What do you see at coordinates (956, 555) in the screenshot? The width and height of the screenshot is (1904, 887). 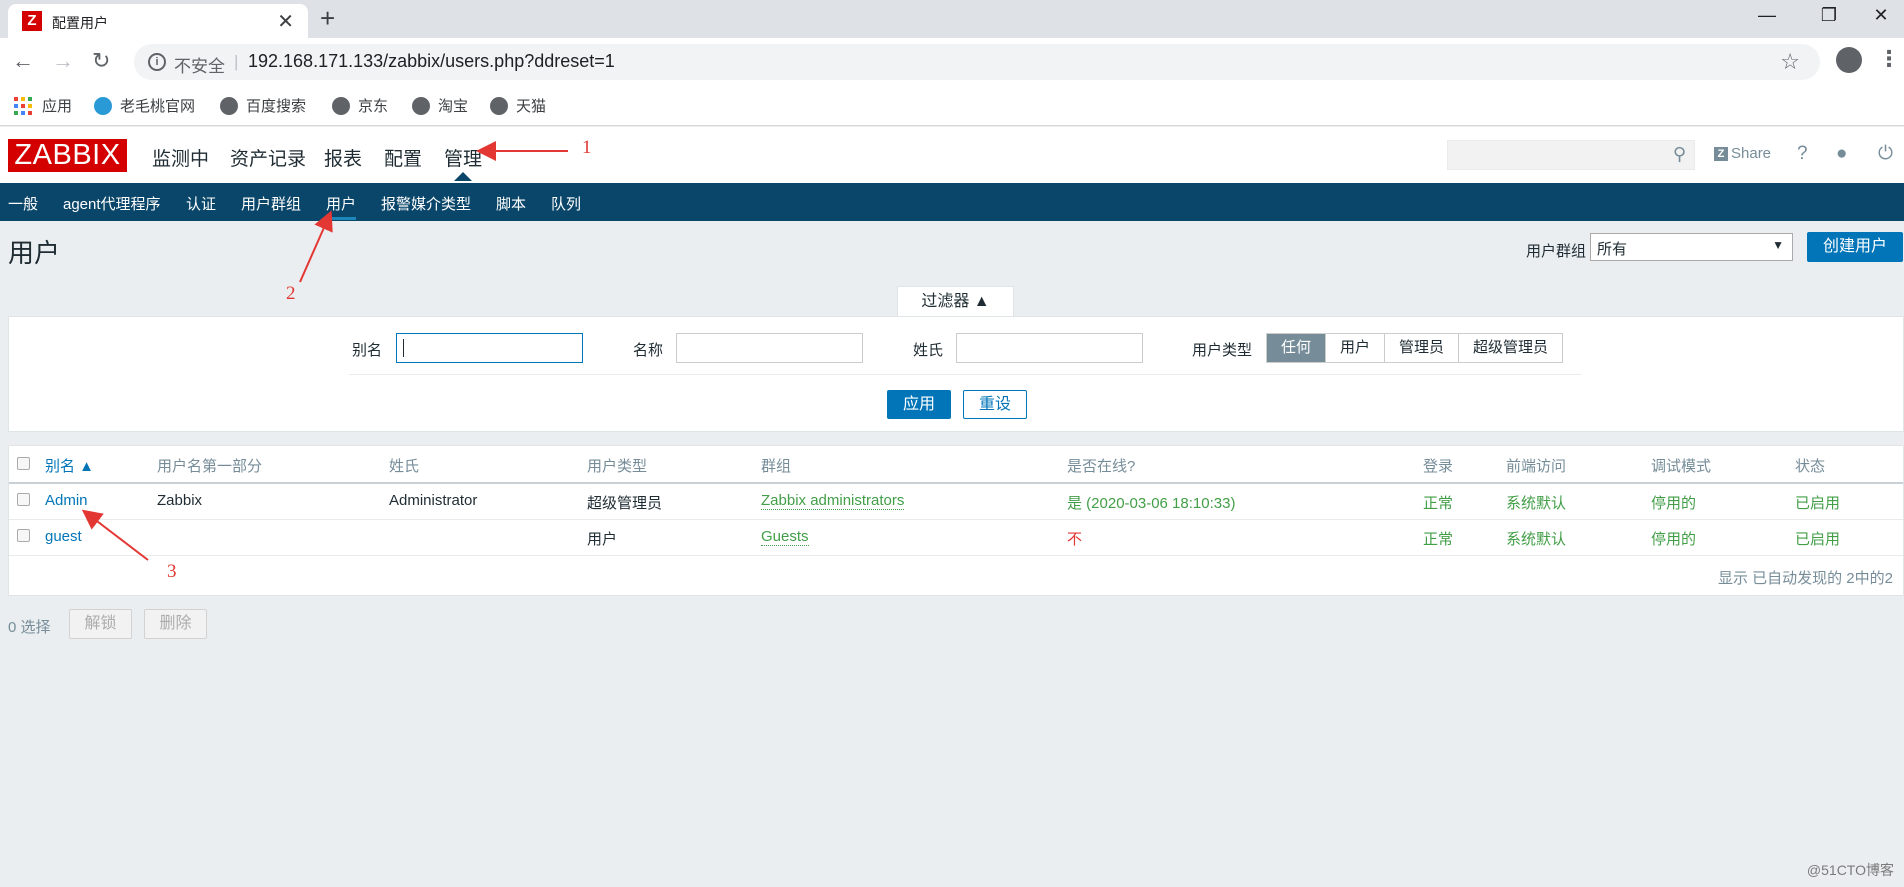 I see `row-divider` at bounding box center [956, 555].